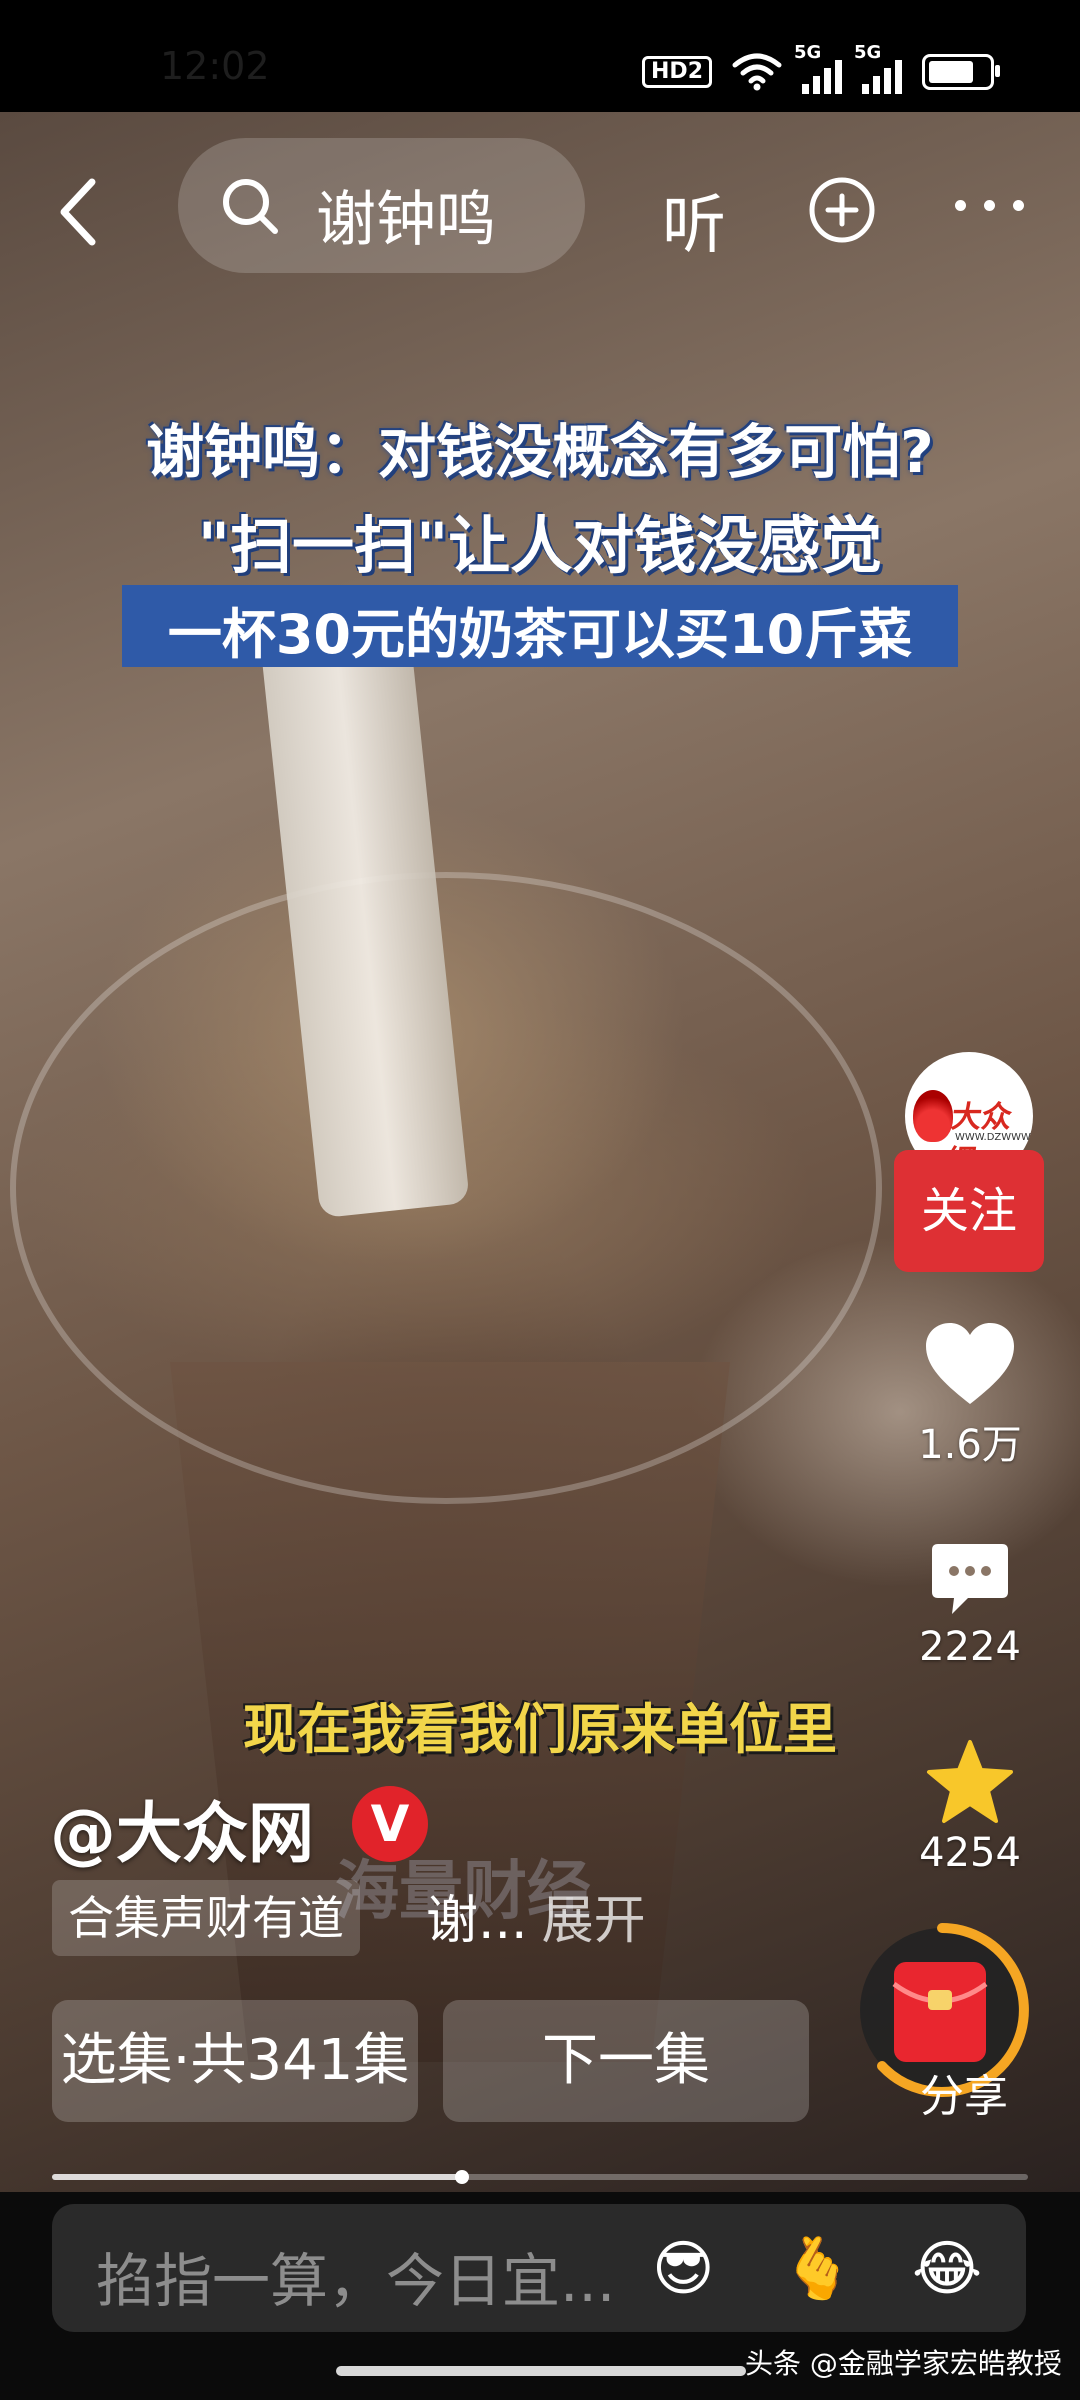 This screenshot has height=2400, width=1080. I want to click on more-options-icon, so click(989, 205).